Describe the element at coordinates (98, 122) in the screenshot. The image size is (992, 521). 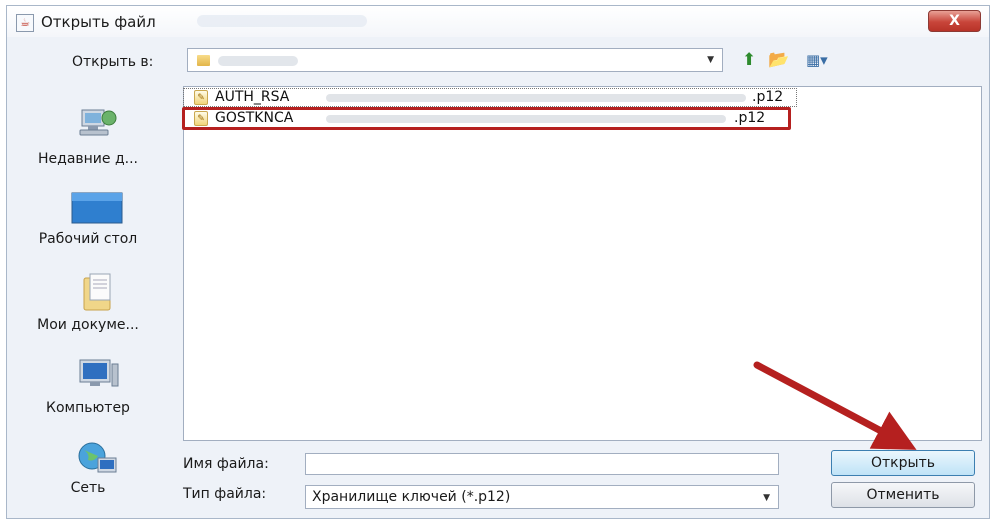
I see `recent-documents-icon` at that location.